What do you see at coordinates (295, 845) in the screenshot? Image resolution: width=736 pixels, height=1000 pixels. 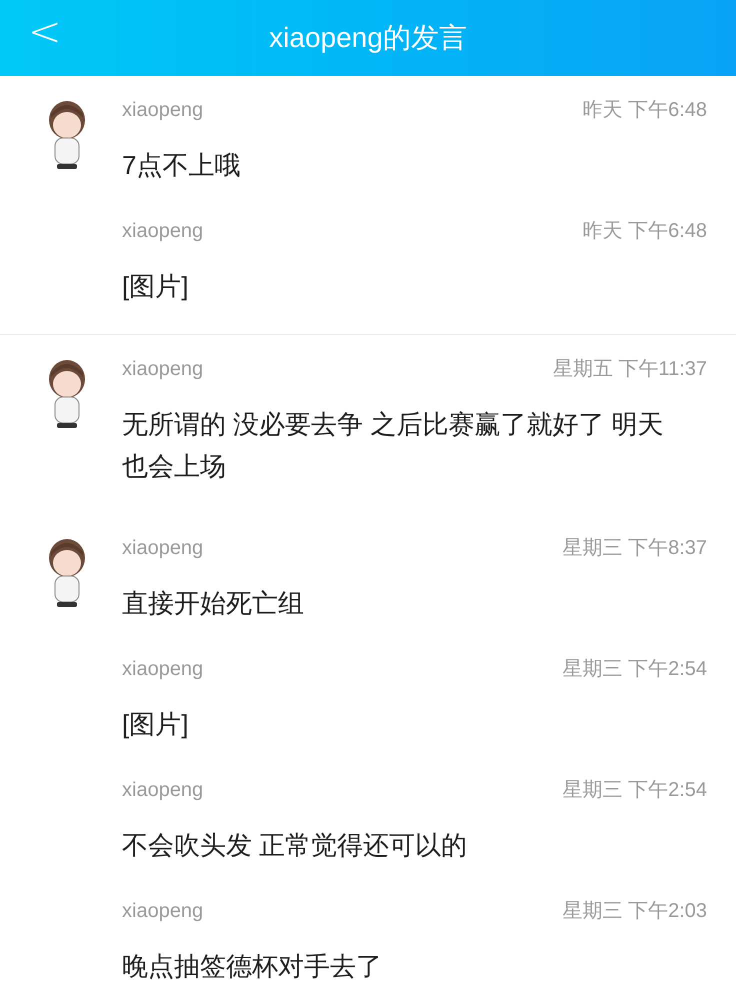 I see `message-text: 不会吹头发 正常觉得还可以的` at bounding box center [295, 845].